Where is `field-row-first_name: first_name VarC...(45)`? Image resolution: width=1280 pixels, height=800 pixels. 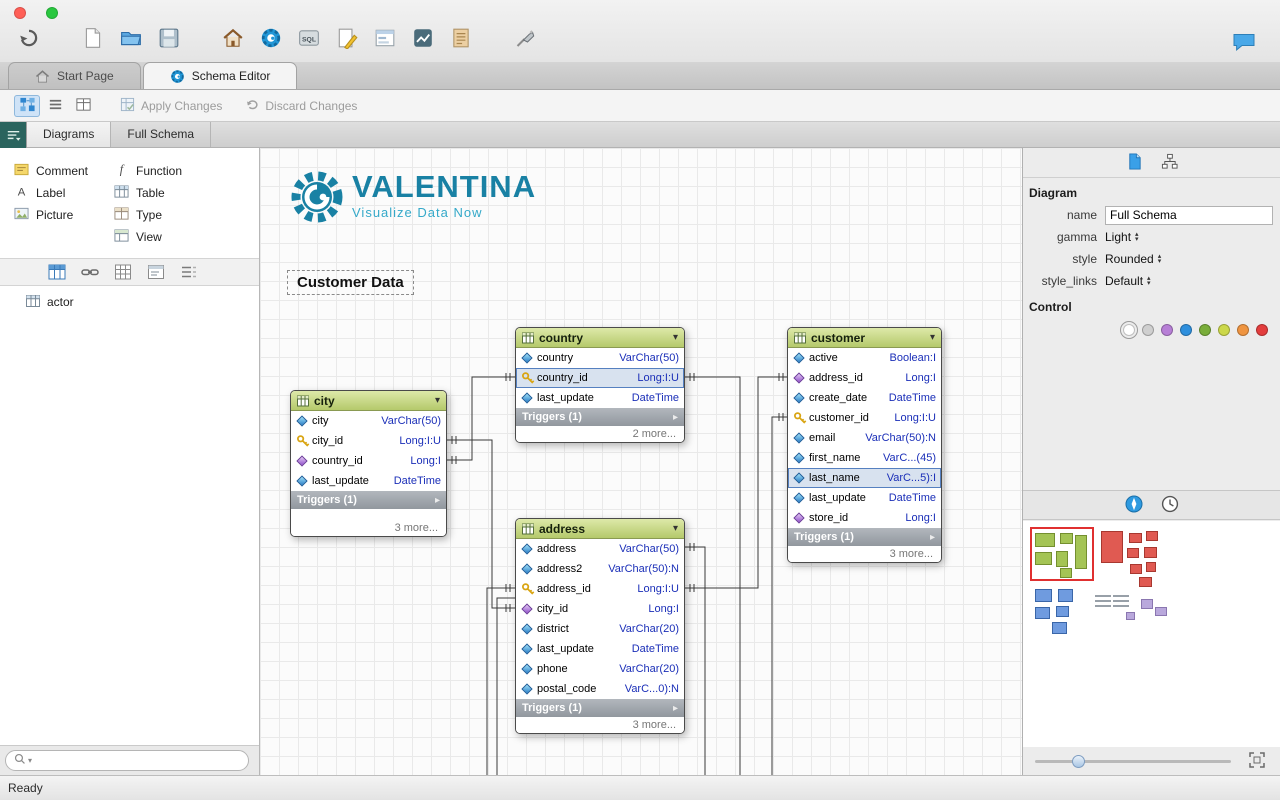 field-row-first_name: first_name VarC...(45) is located at coordinates (864, 458).